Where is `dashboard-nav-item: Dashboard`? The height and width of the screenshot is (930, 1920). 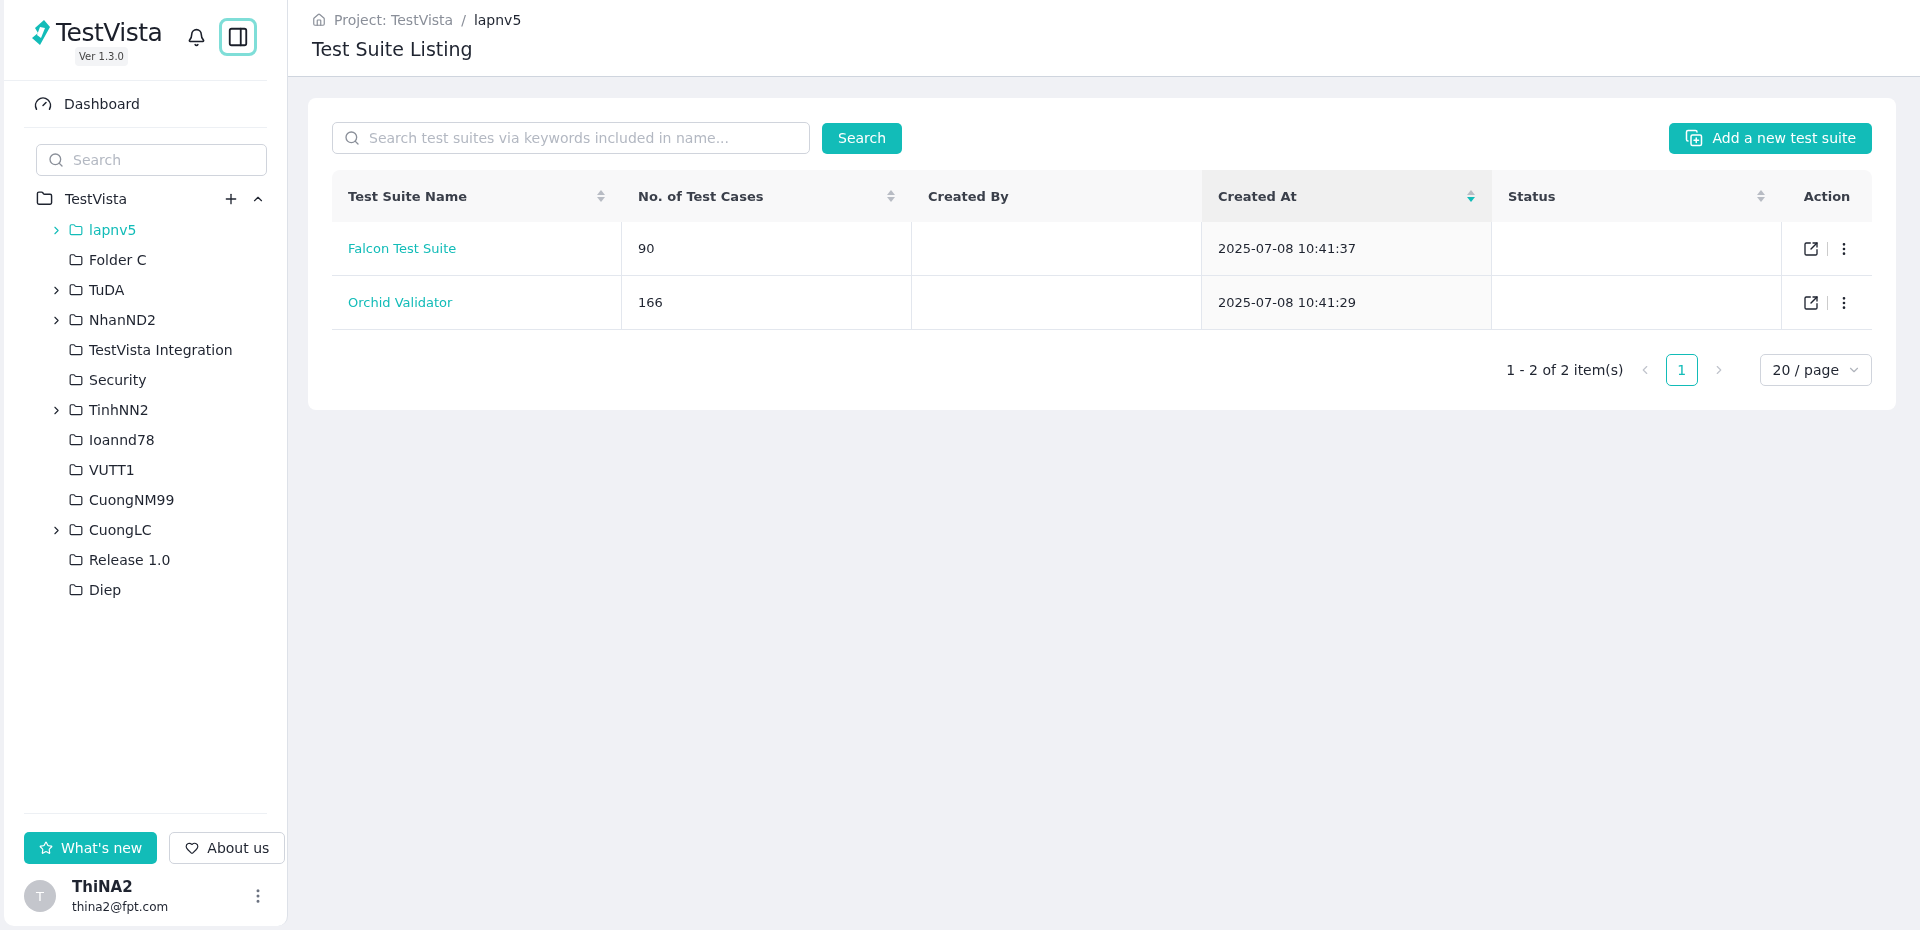
dashboard-nav-item: Dashboard is located at coordinates (145, 104).